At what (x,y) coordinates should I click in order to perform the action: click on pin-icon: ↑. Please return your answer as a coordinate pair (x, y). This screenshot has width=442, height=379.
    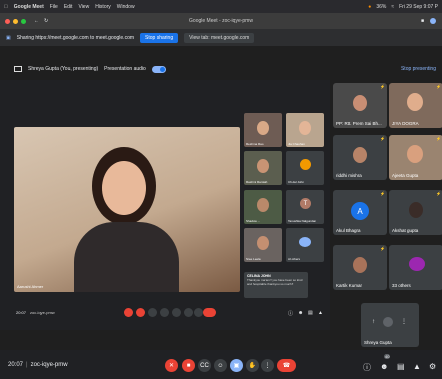
    Looking at the image, I should click on (373, 322).